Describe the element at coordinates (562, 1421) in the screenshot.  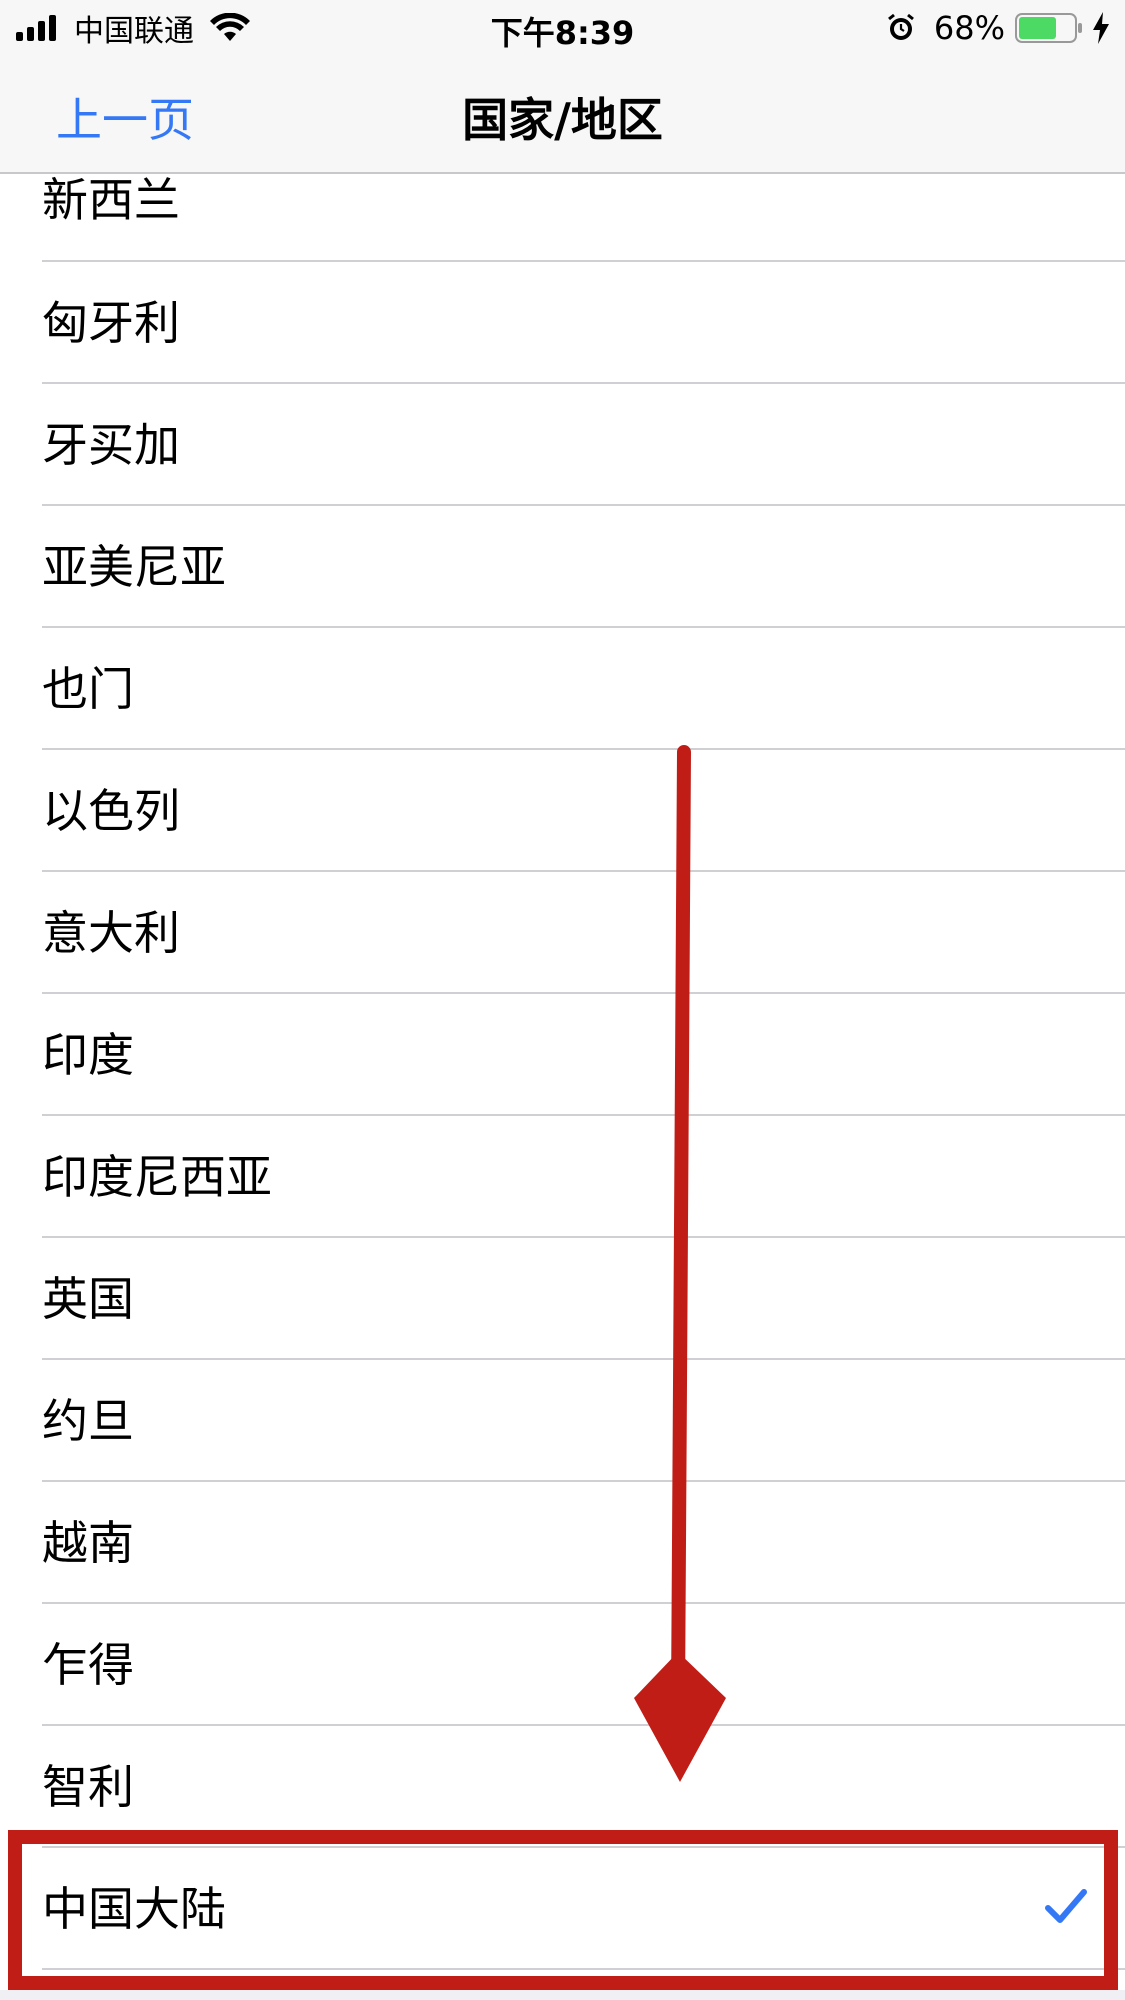
I see `list-item: 约旦` at that location.